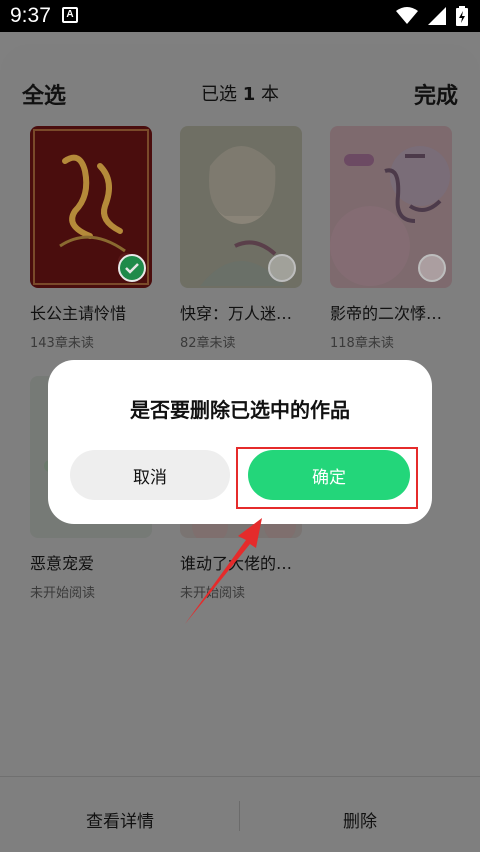 The height and width of the screenshot is (852, 480). What do you see at coordinates (120, 819) in the screenshot?
I see `view-details-button: 查看详情` at bounding box center [120, 819].